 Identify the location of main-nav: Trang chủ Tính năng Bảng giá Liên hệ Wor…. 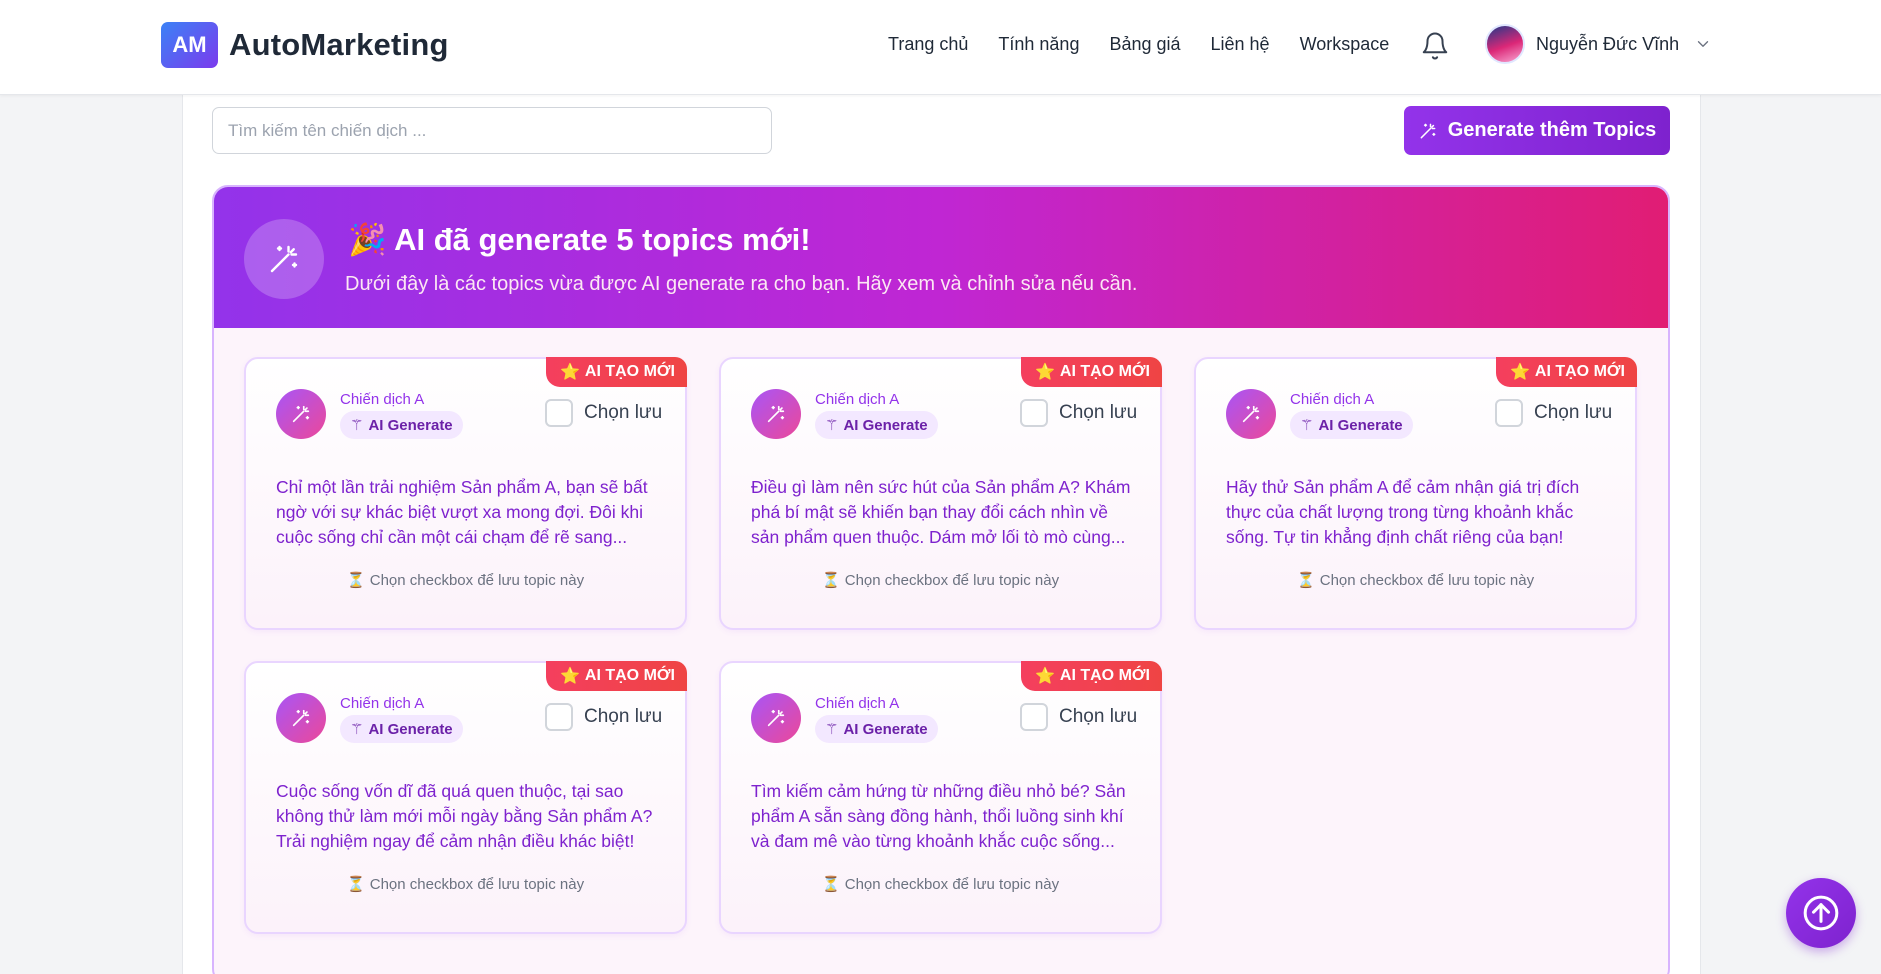
(1138, 44).